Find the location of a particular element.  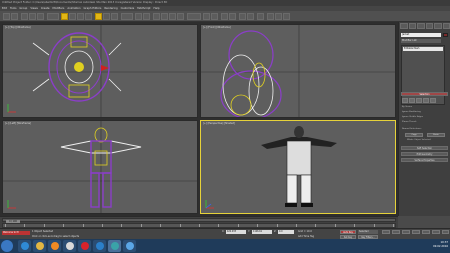

face-icon is located at coordinates (419, 100).